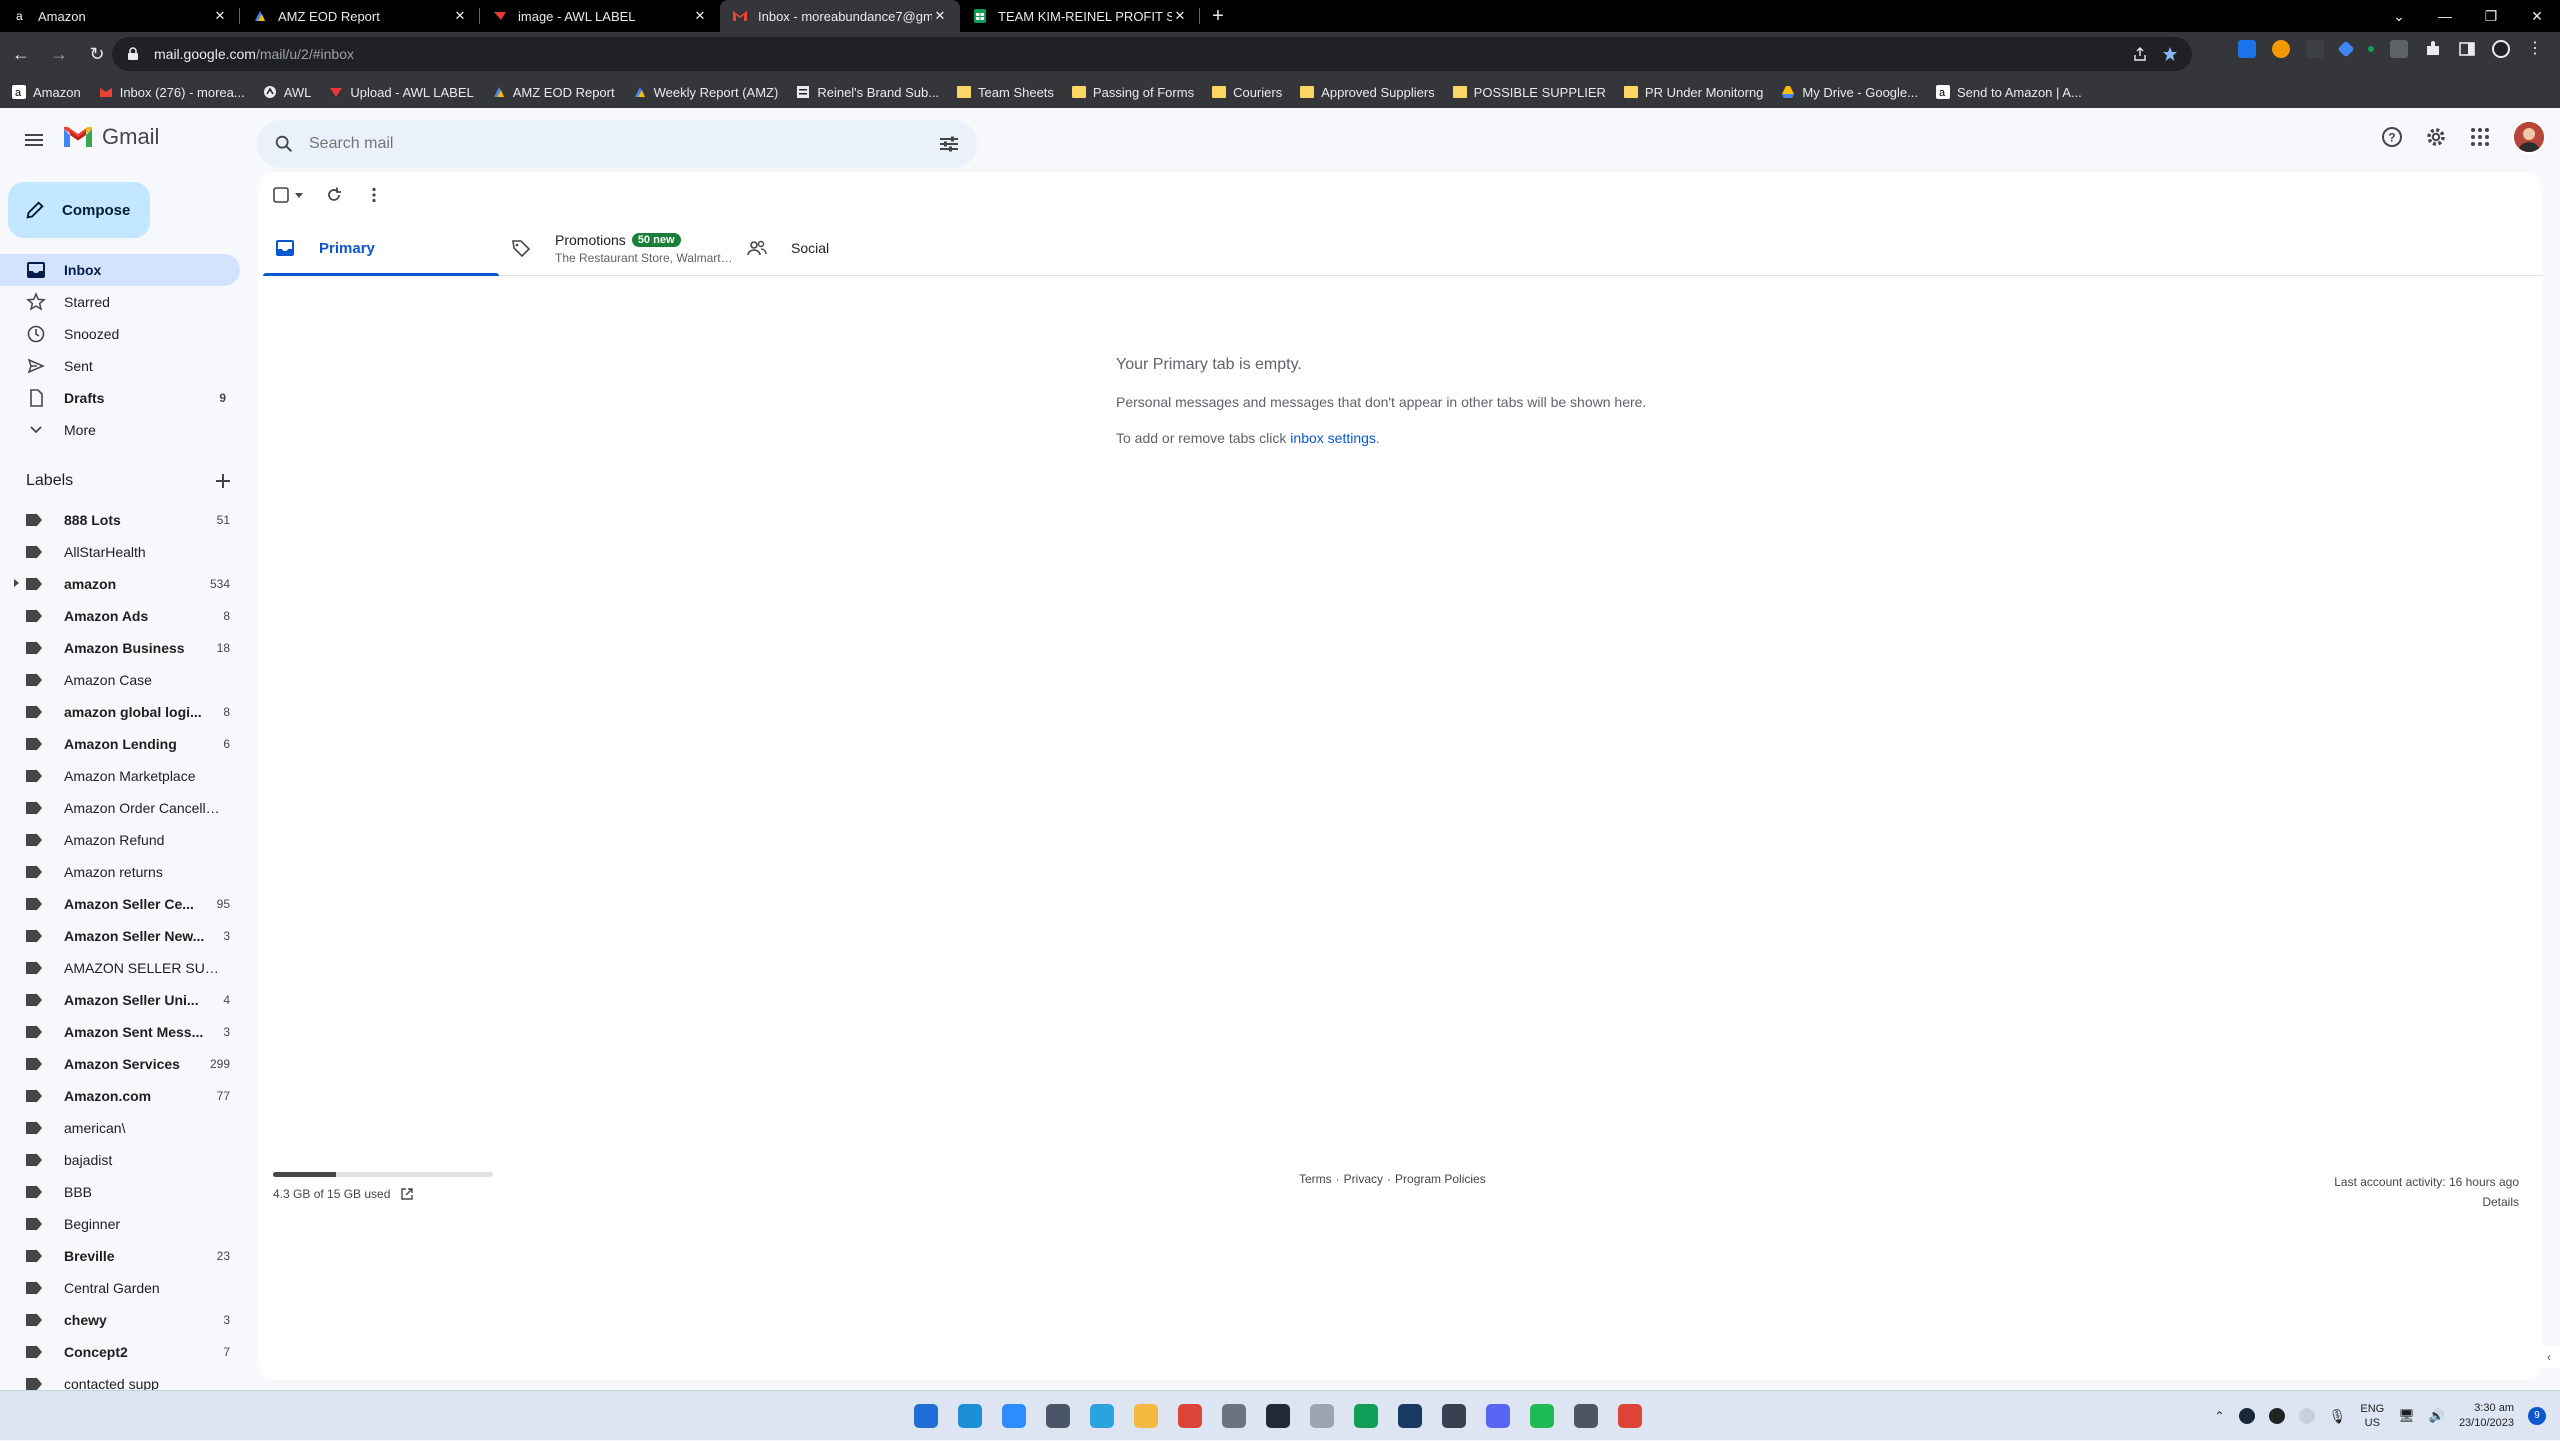 The height and width of the screenshot is (1441, 2560). What do you see at coordinates (128, 616) in the screenshot?
I see `label-item: Amazon Ads 8` at bounding box center [128, 616].